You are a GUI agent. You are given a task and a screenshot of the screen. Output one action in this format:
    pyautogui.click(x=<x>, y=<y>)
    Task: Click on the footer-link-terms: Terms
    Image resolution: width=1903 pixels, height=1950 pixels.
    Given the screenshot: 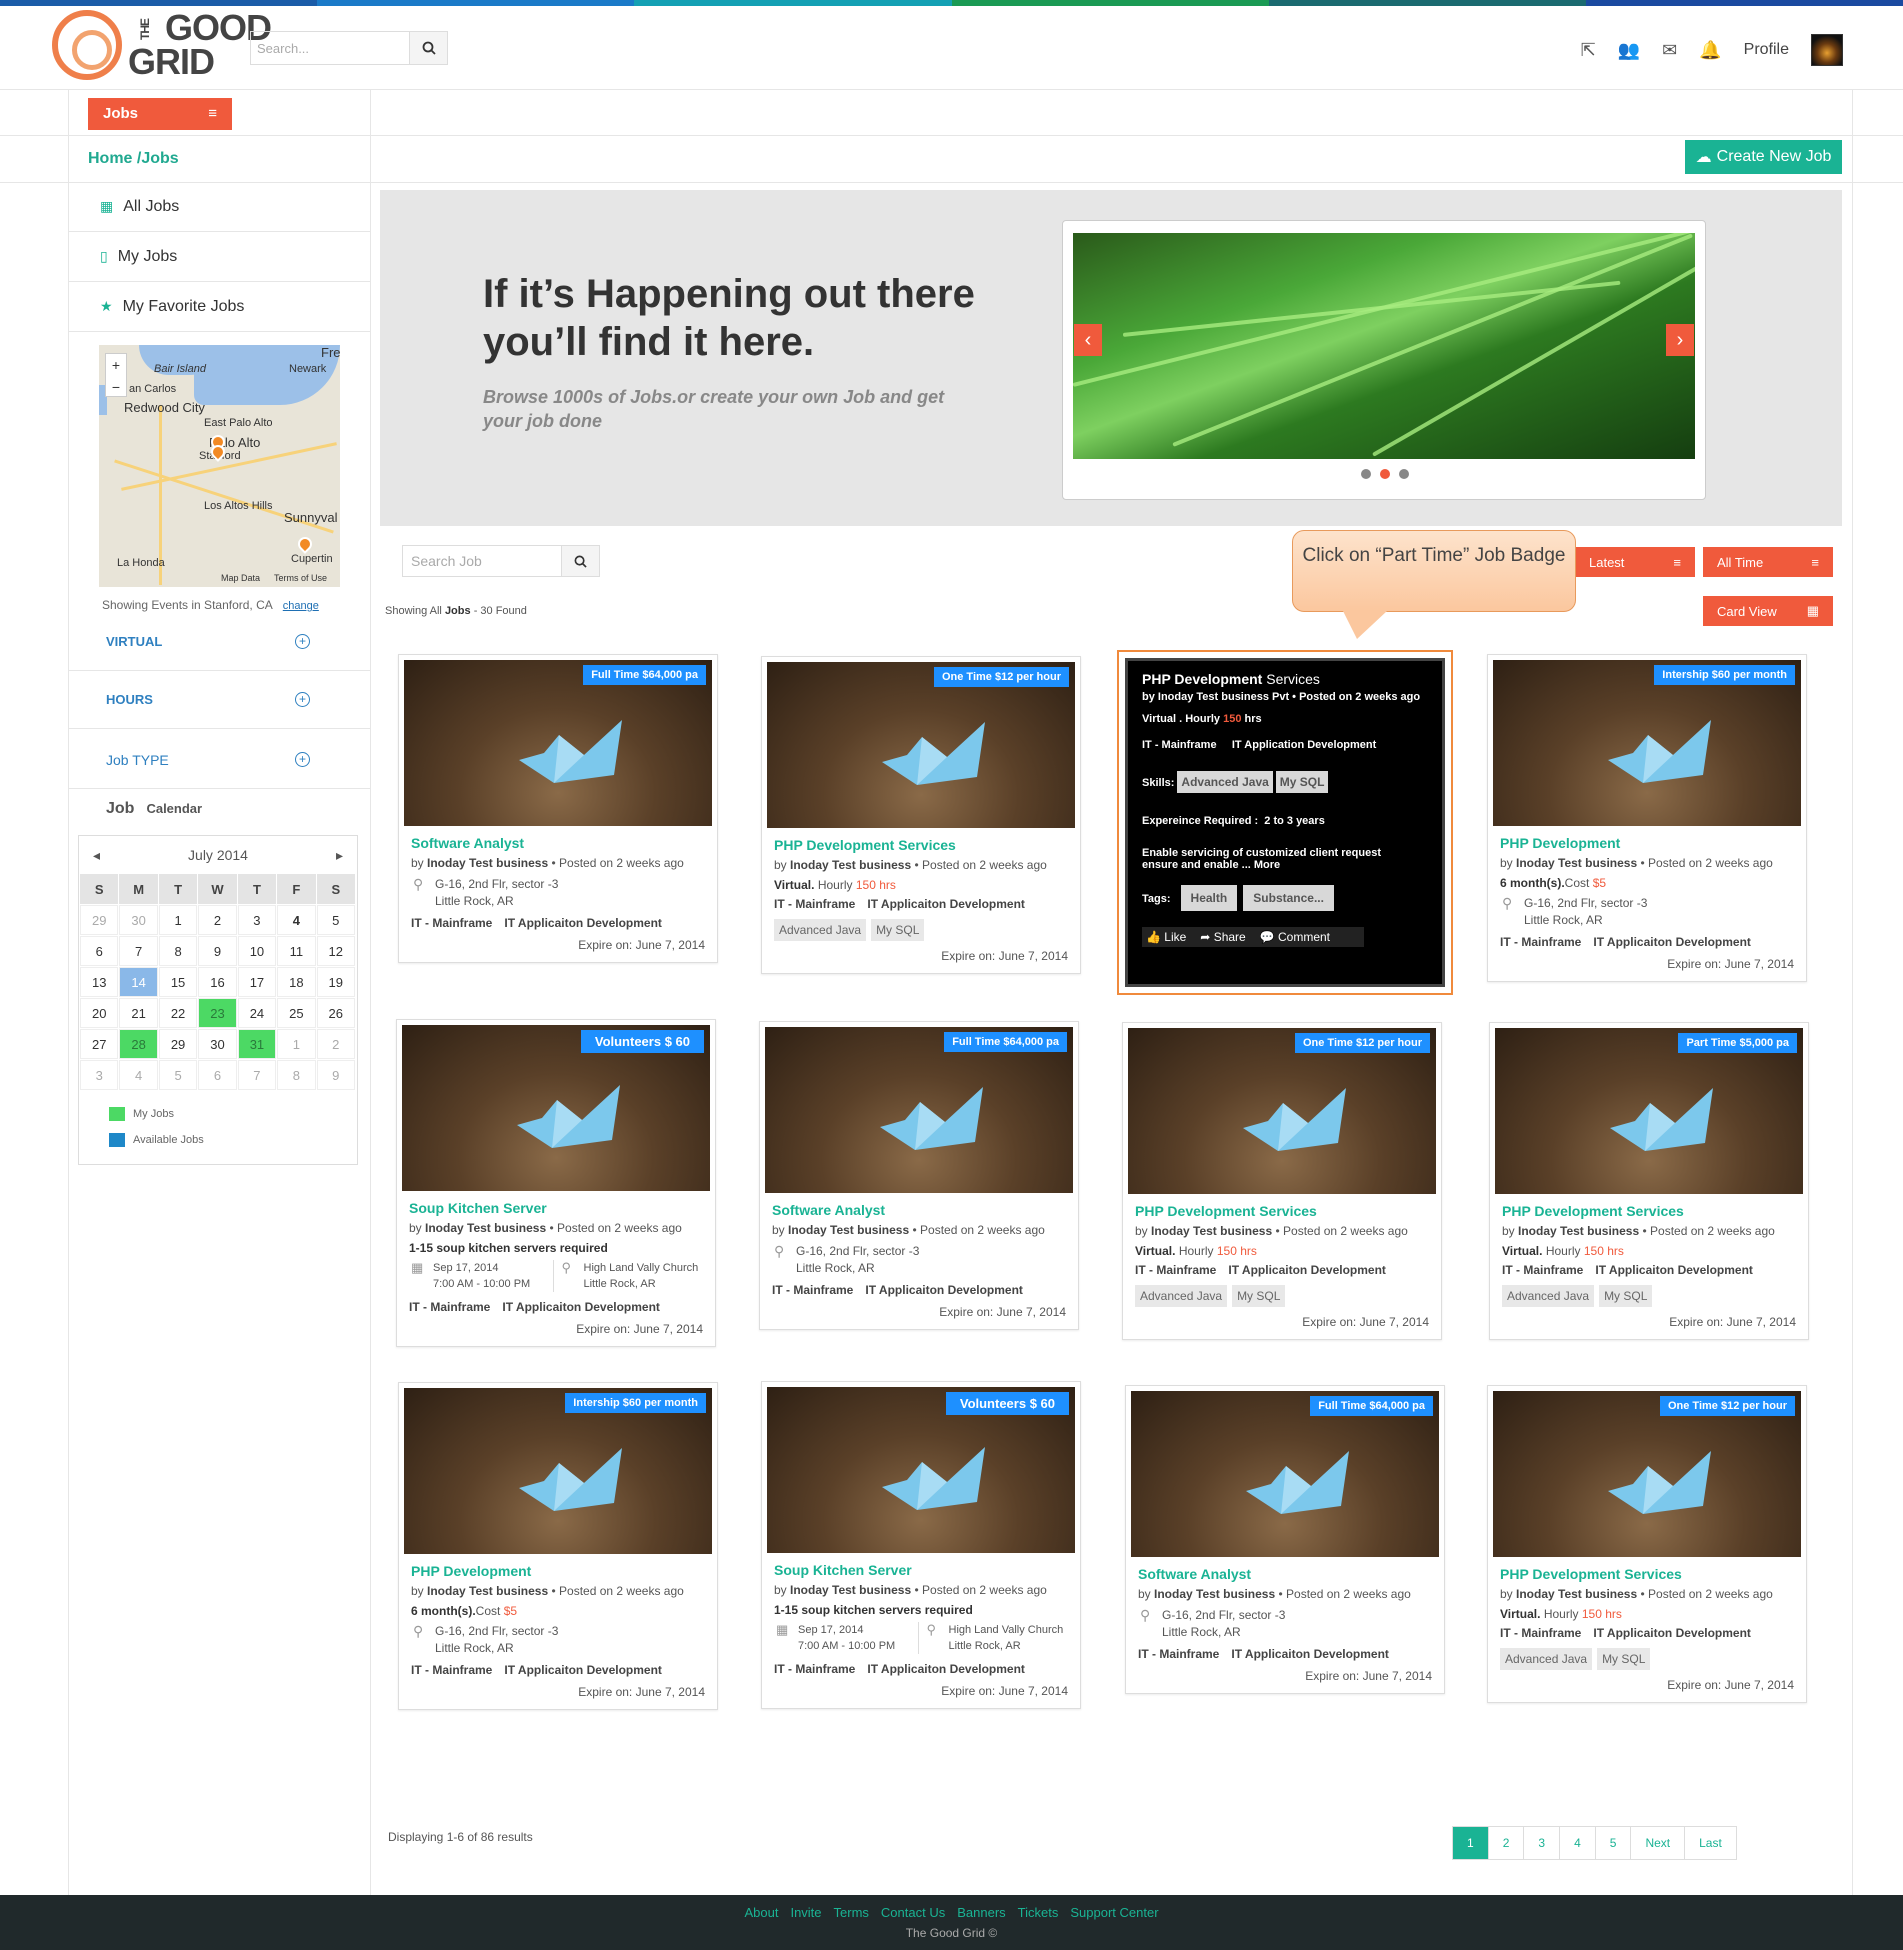 What is the action you would take?
    pyautogui.click(x=851, y=1912)
    